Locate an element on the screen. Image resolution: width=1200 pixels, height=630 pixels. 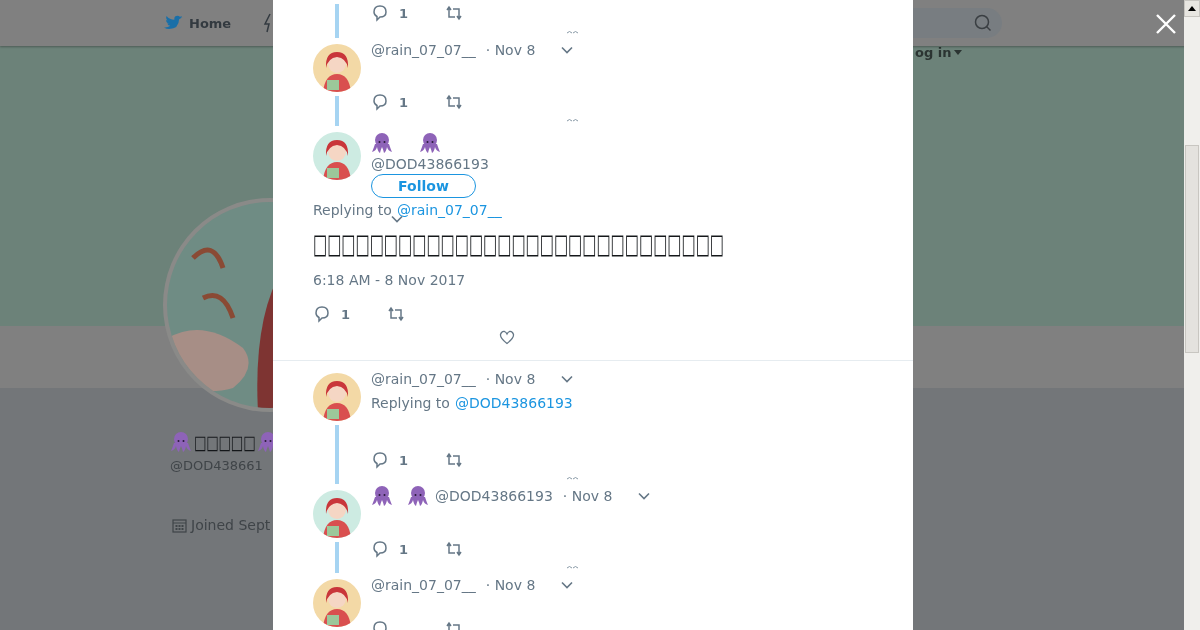
tweet-timestamp: 6:18 AM - 8 Nov 2017 is located at coordinates (390, 280).